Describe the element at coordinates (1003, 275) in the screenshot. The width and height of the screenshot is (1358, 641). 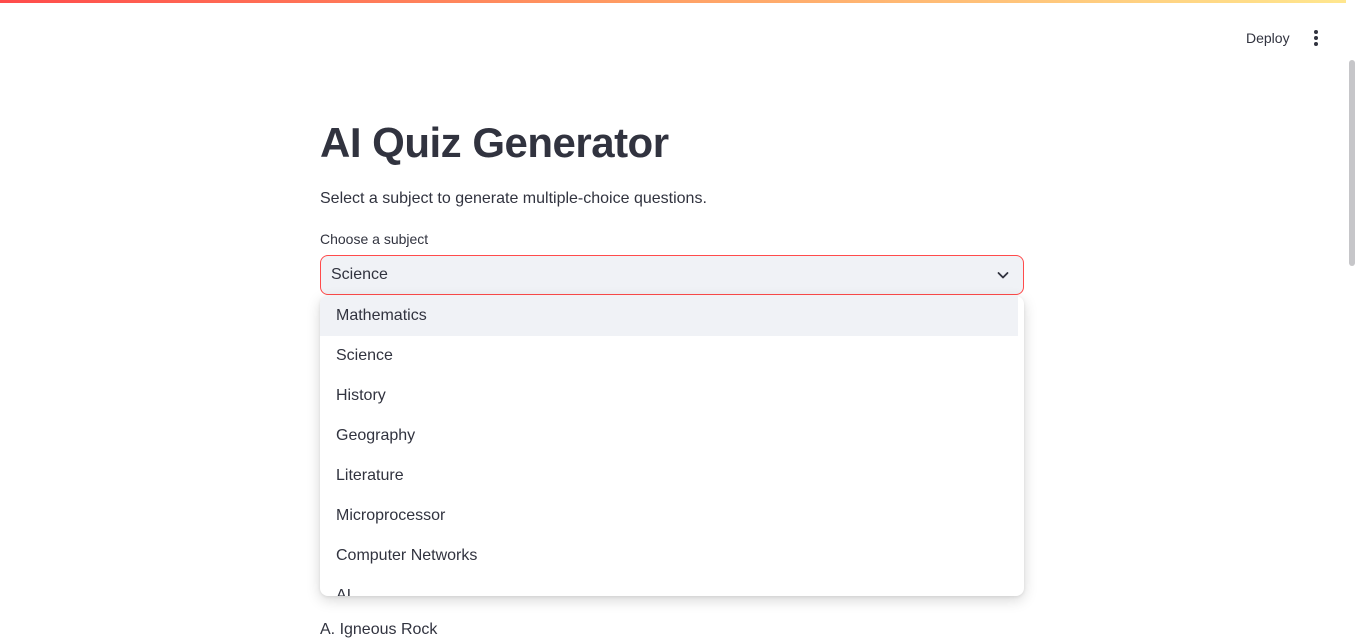
I see `chevron-down-icon` at that location.